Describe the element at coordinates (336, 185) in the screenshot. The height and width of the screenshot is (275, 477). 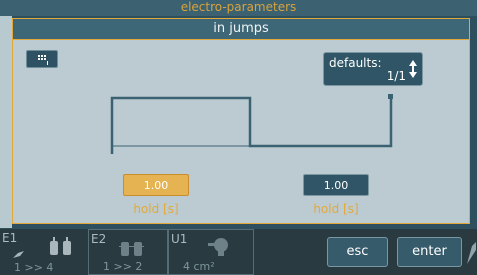
I see `hold-value-field-2: 1.00` at that location.